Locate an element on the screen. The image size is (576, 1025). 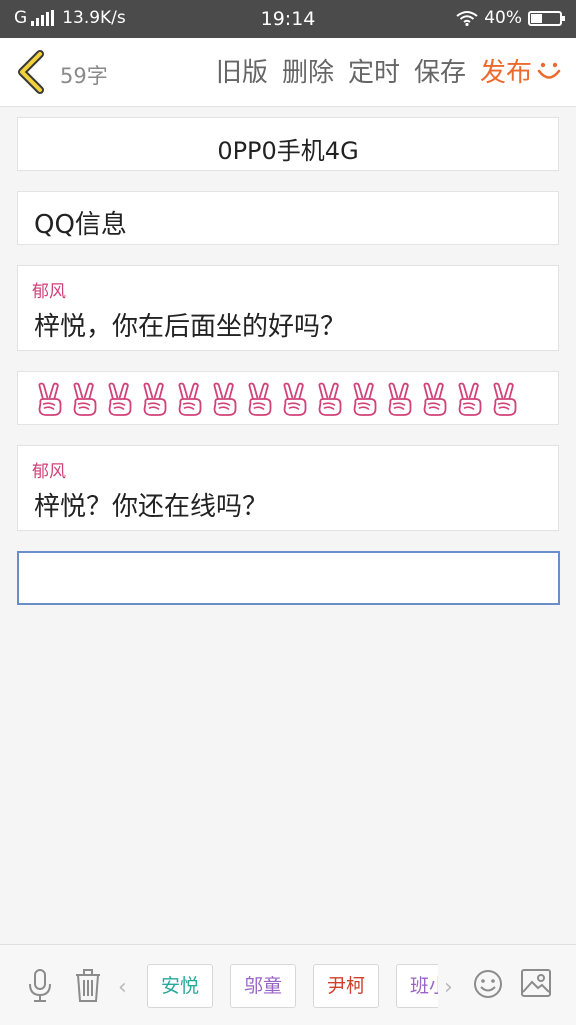
back-arrow-icon is located at coordinates (30, 72).